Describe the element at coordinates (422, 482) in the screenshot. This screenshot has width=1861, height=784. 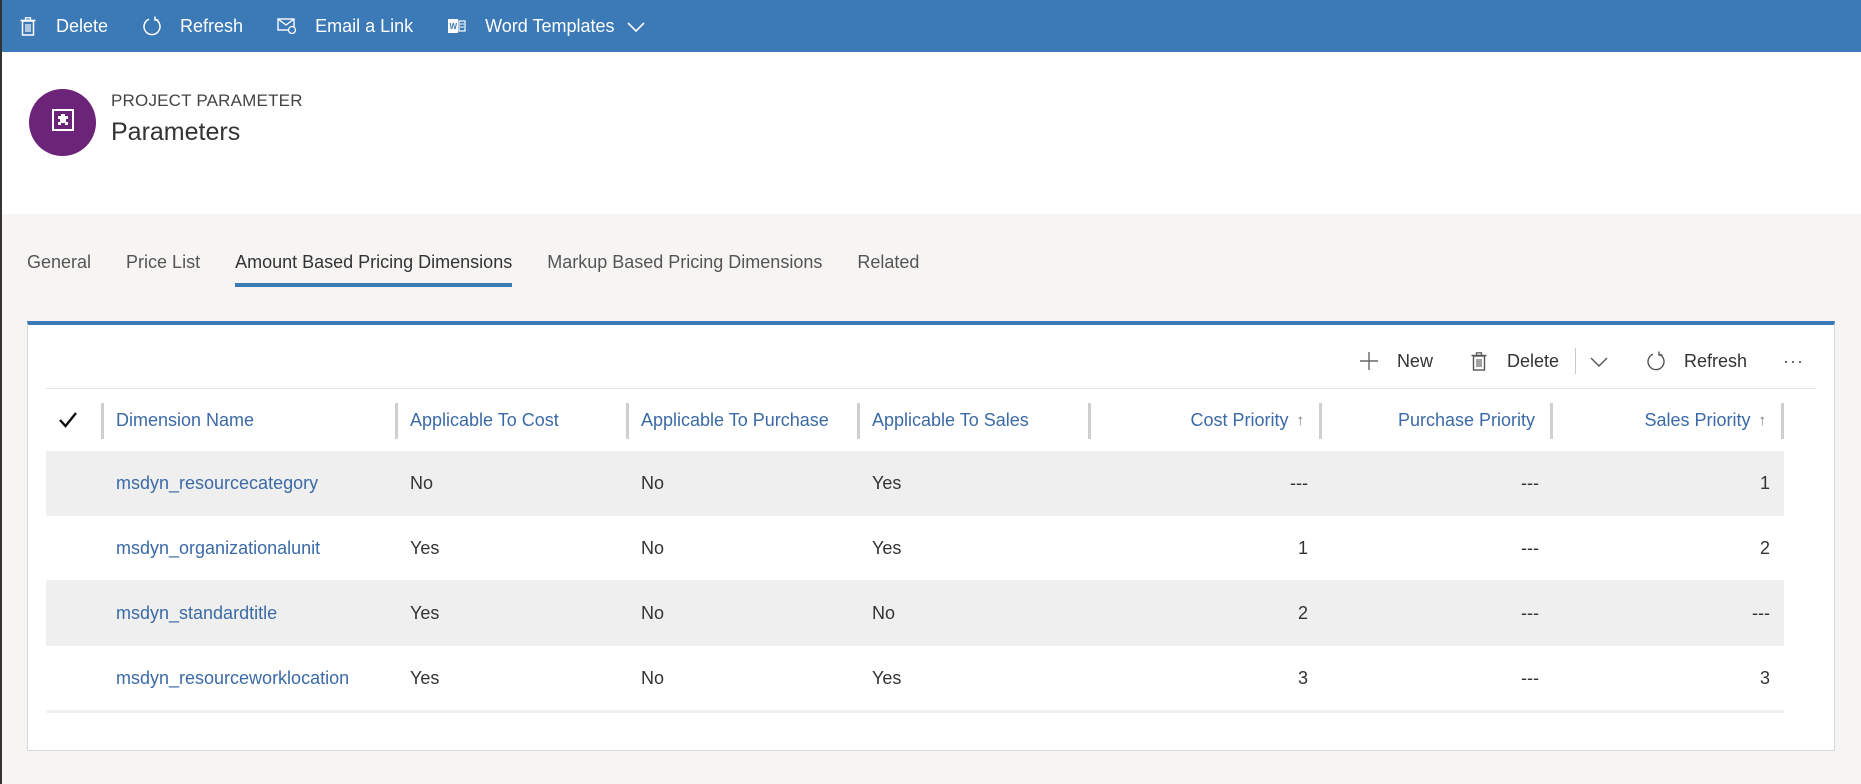
I see `applicable-to-cost-cell: No` at that location.